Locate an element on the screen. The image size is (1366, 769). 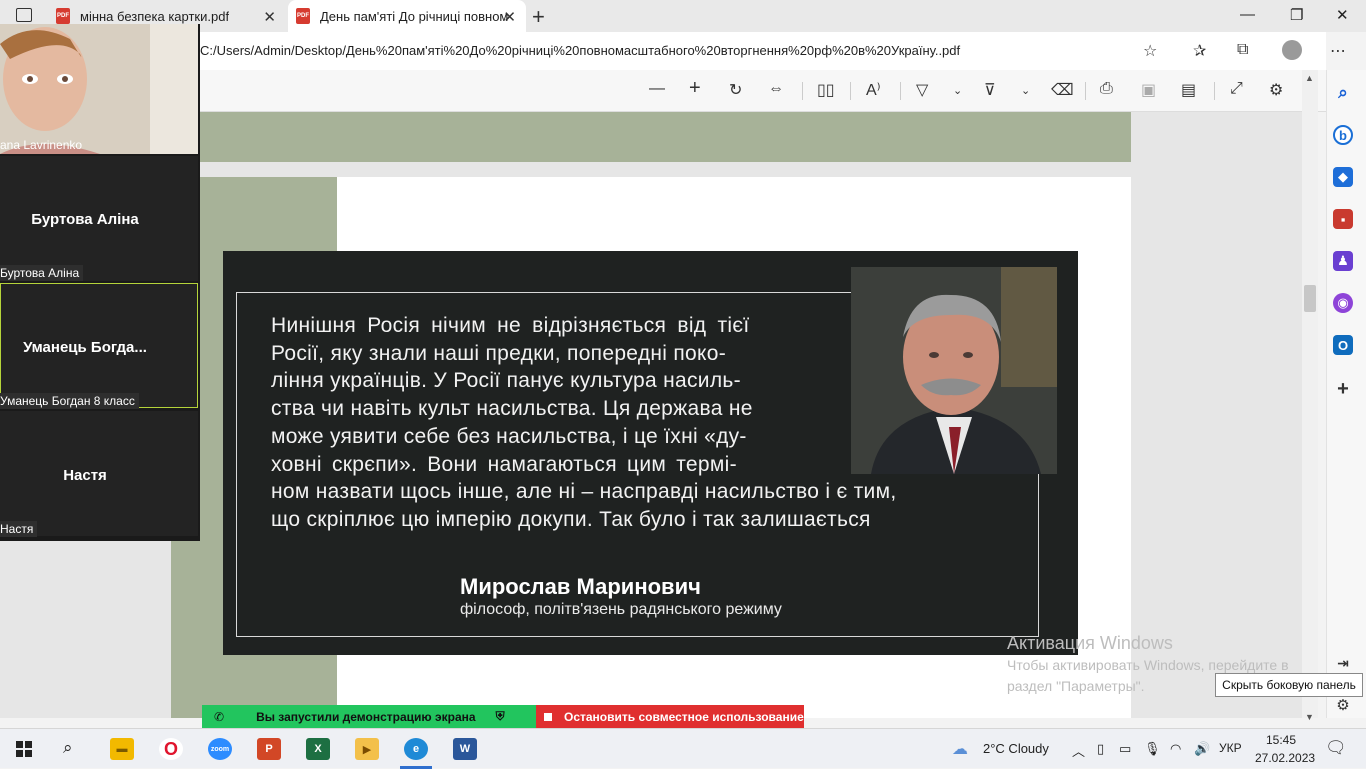
tools-icon: ▪ is located at coordinates (1343, 219).